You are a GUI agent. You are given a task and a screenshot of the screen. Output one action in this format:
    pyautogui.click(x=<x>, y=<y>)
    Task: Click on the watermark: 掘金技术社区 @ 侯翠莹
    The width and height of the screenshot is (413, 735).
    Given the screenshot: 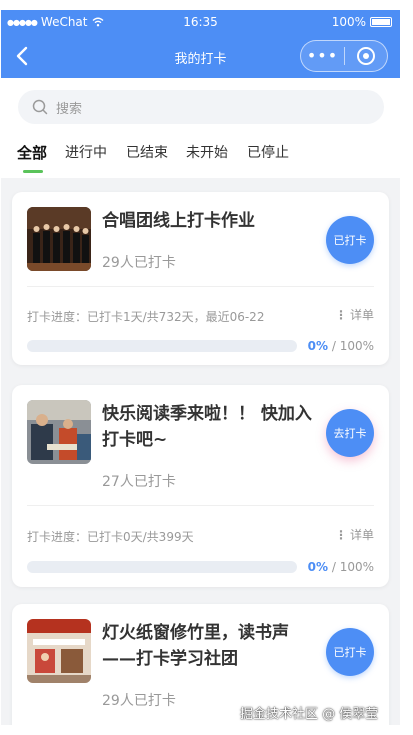 What is the action you would take?
    pyautogui.click(x=309, y=714)
    